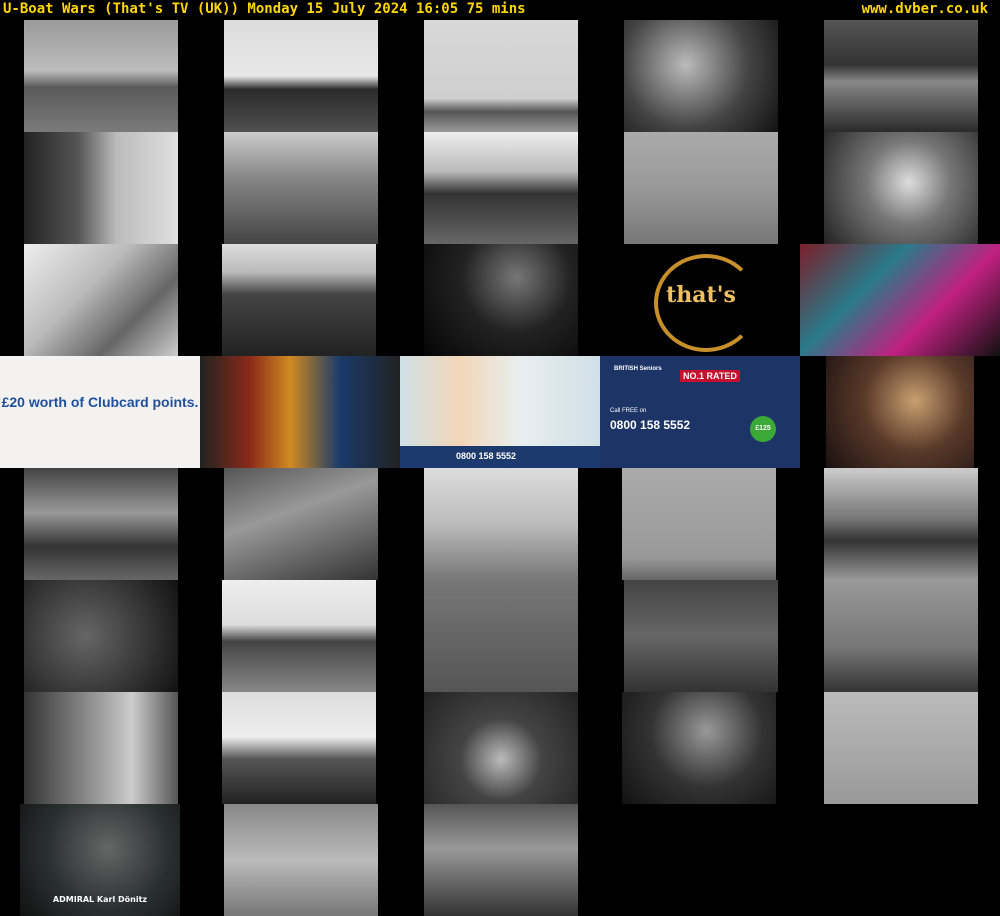  What do you see at coordinates (100, 402) in the screenshot?
I see `clubcard-headline: £20 worth of Clubcard points.` at bounding box center [100, 402].